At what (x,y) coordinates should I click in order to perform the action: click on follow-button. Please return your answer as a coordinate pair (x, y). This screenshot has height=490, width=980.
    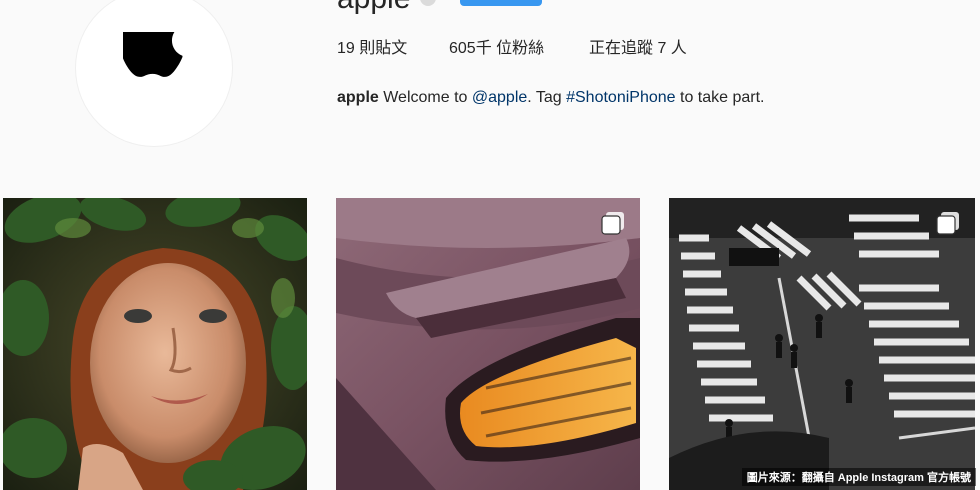
    Looking at the image, I should click on (501, 3).